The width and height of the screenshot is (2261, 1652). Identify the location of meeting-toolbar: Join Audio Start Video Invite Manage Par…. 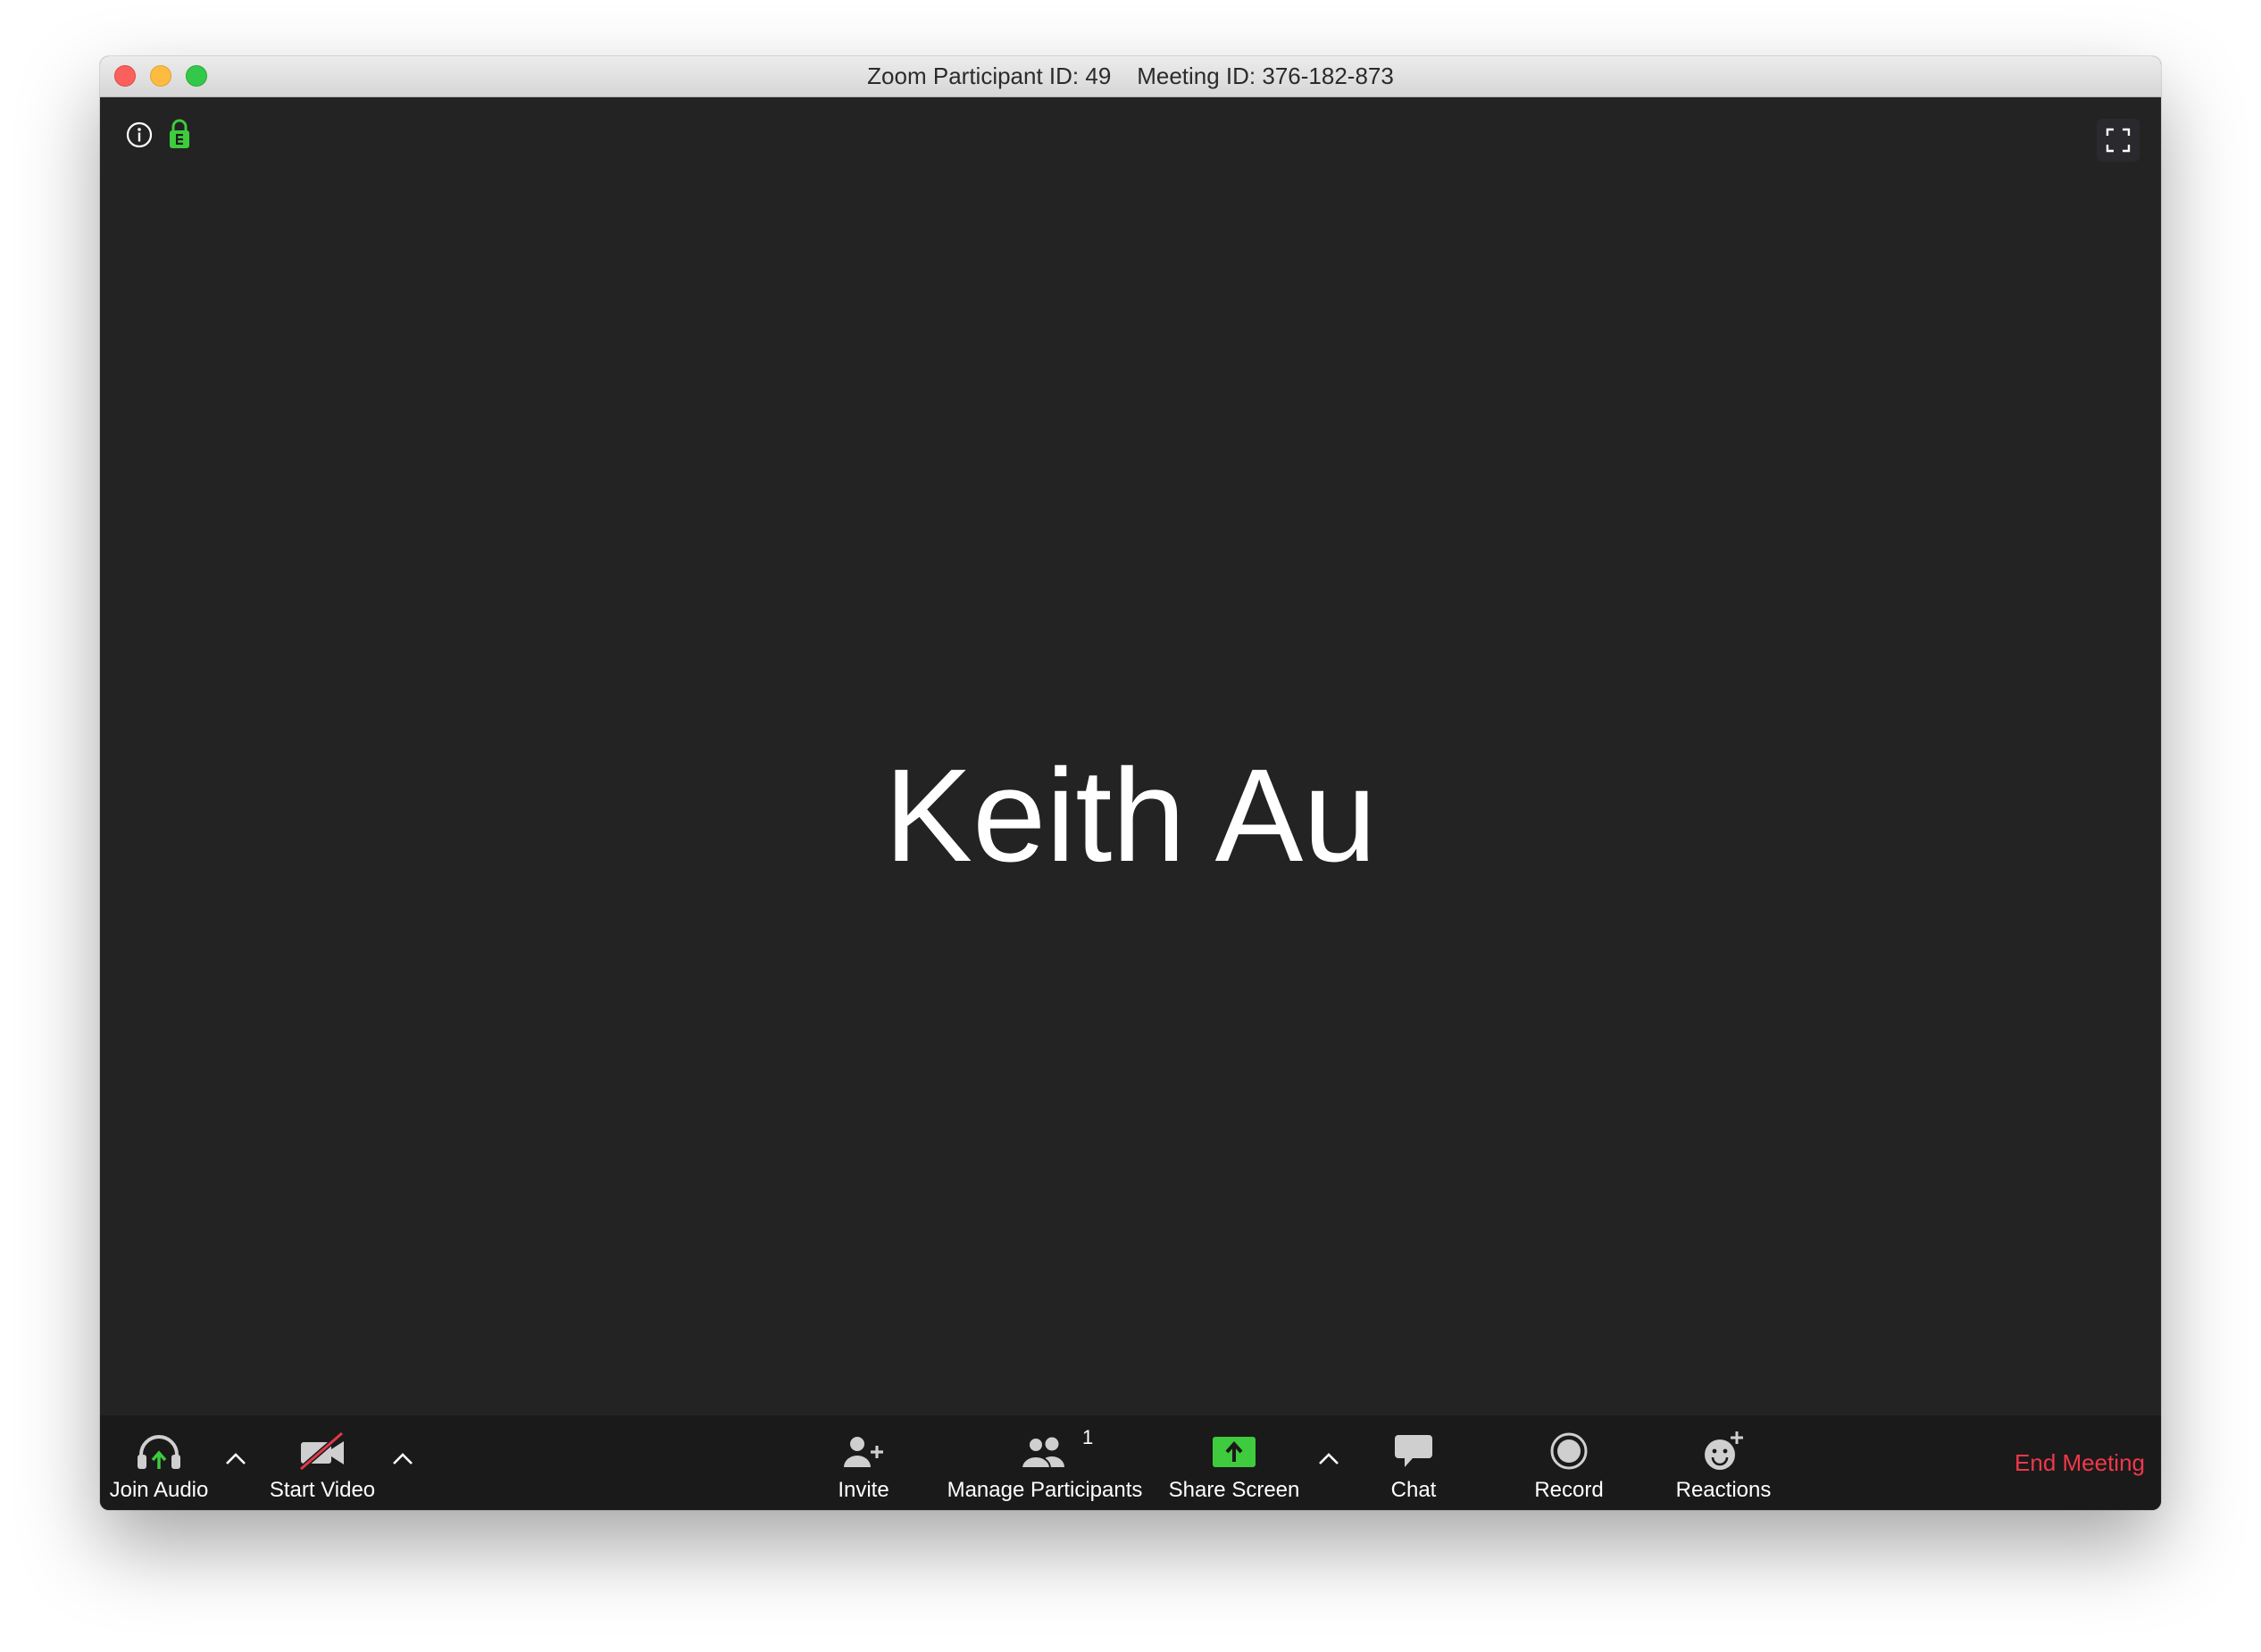
(1130, 1462).